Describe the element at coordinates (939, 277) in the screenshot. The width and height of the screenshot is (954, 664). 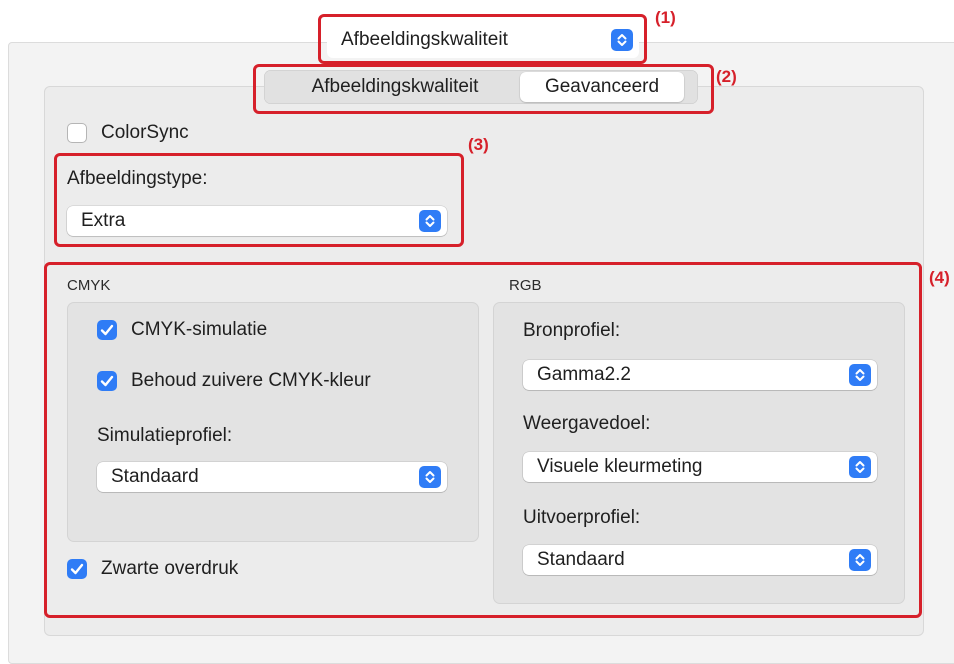
I see `callout-4: (4)` at that location.